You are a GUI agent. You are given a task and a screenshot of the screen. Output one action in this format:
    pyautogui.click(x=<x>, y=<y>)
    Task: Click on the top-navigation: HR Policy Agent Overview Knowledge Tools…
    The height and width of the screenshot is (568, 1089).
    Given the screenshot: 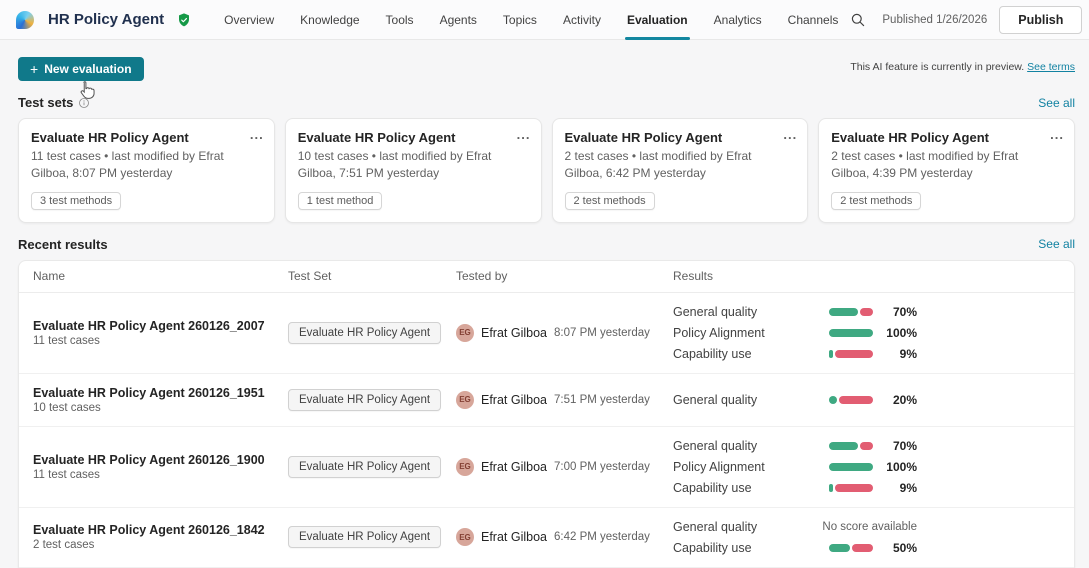 What is the action you would take?
    pyautogui.click(x=544, y=20)
    